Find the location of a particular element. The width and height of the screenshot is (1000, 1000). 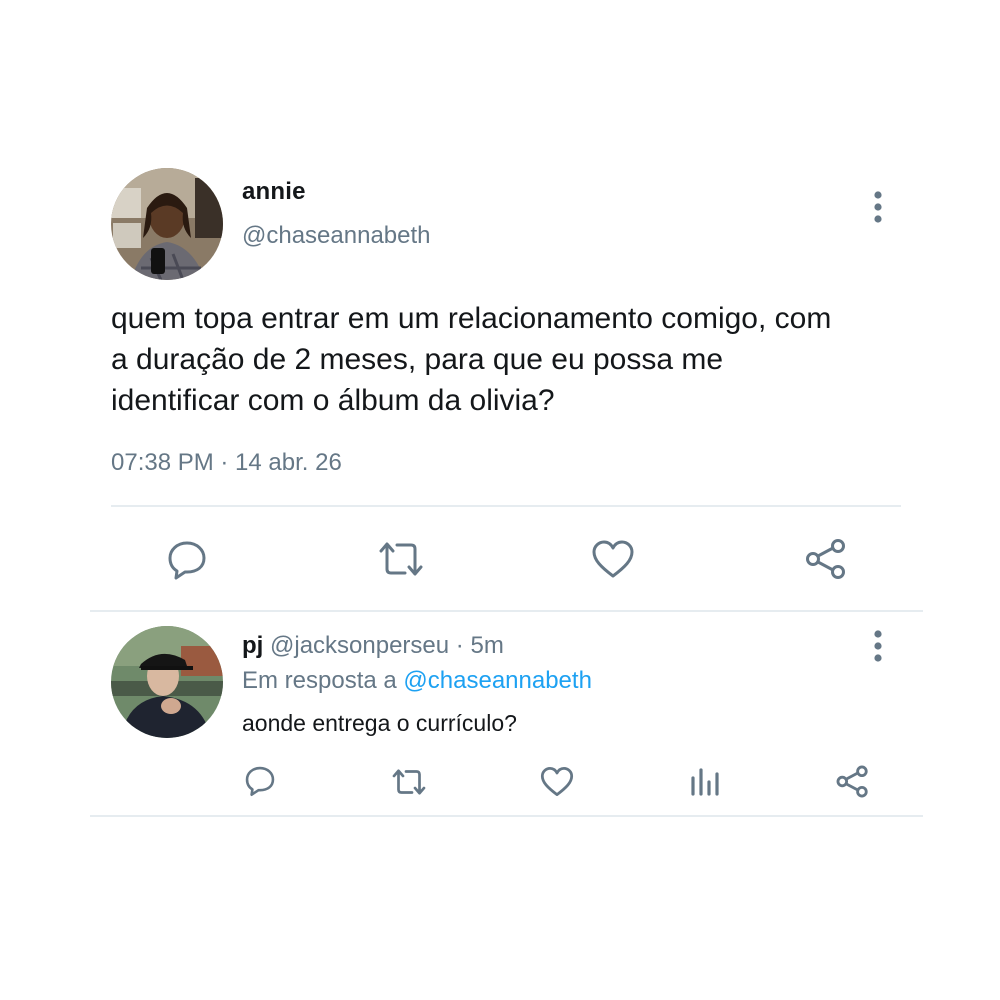

reply-display-name: pj is located at coordinates (252, 645).